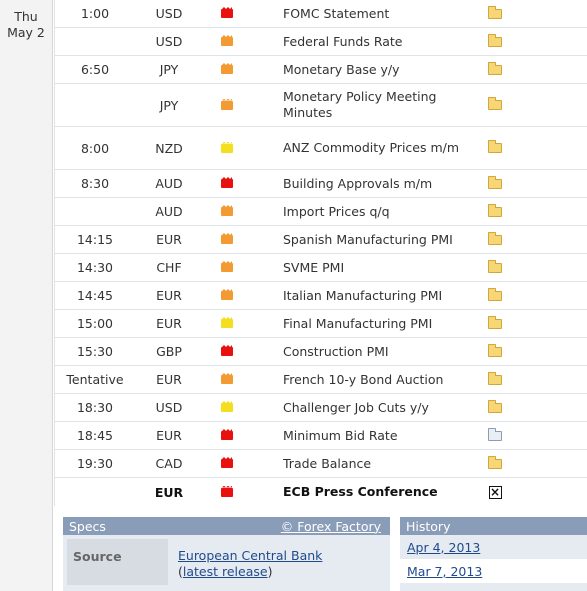 Image resolution: width=587 pixels, height=591 pixels. I want to click on event-title: Minimum Bid Rate, so click(340, 435).